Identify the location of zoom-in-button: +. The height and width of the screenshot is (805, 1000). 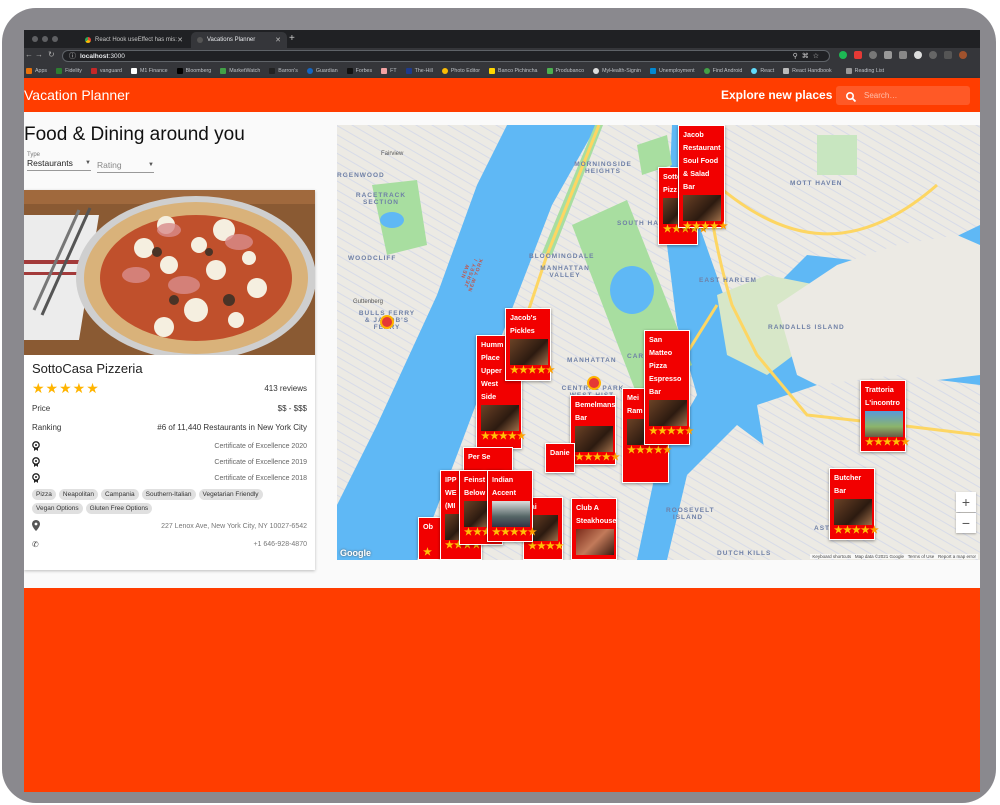
(966, 502).